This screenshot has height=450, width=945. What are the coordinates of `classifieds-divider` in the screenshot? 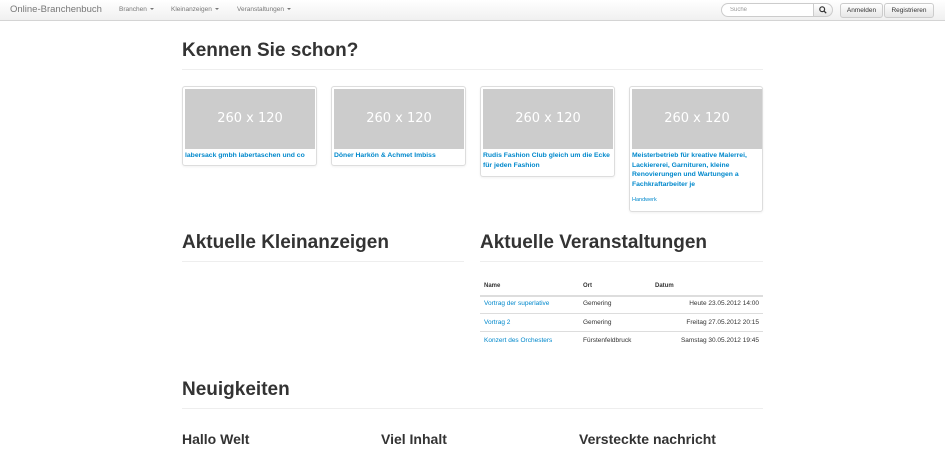 It's located at (323, 261).